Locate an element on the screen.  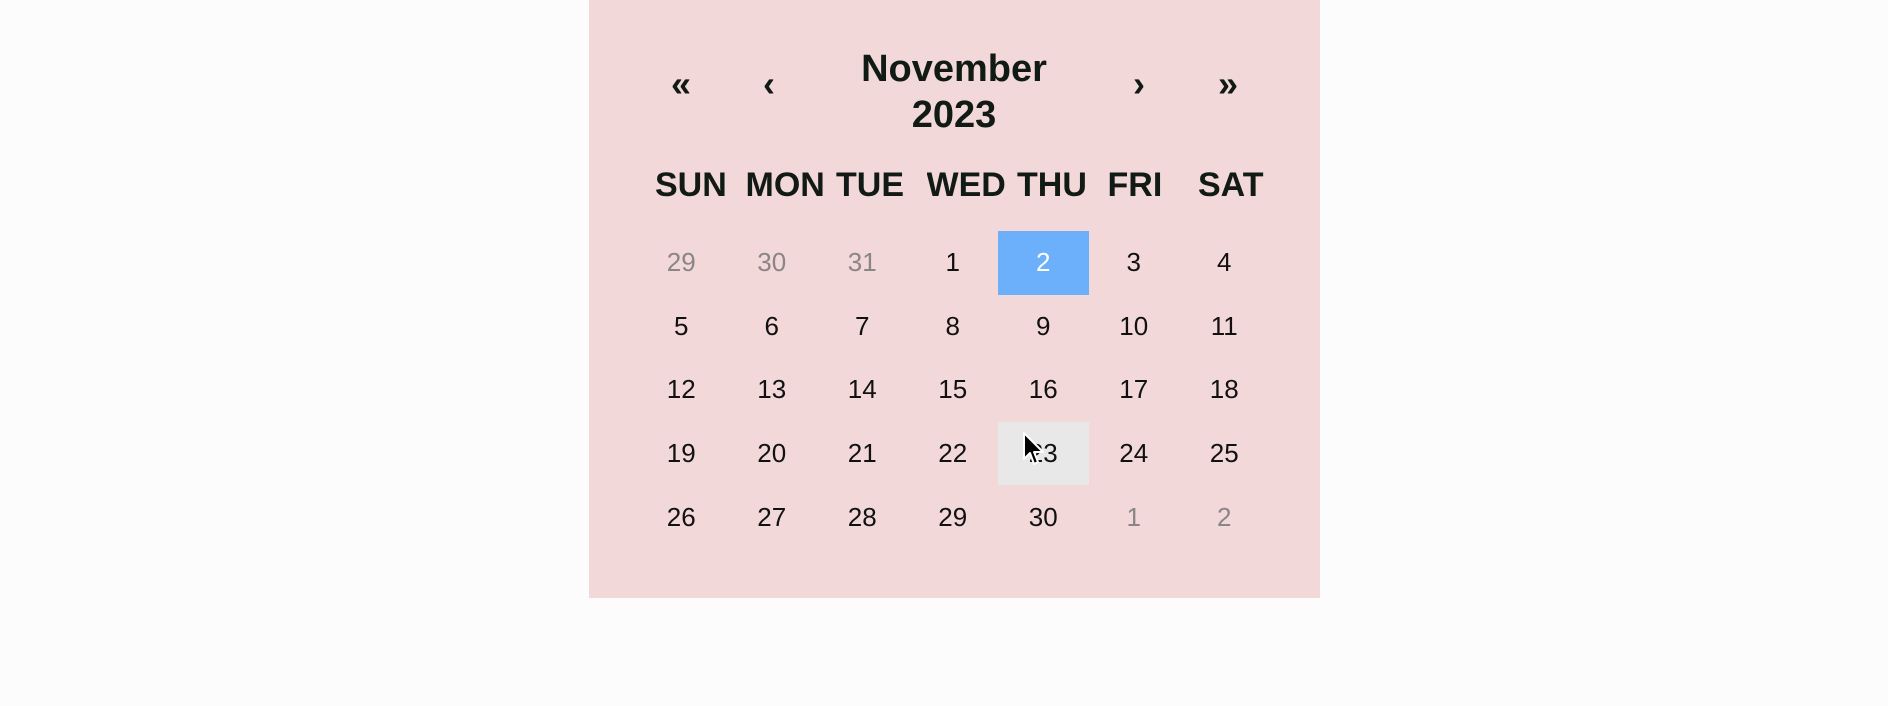
weekday-thu: THU is located at coordinates (1052, 185).